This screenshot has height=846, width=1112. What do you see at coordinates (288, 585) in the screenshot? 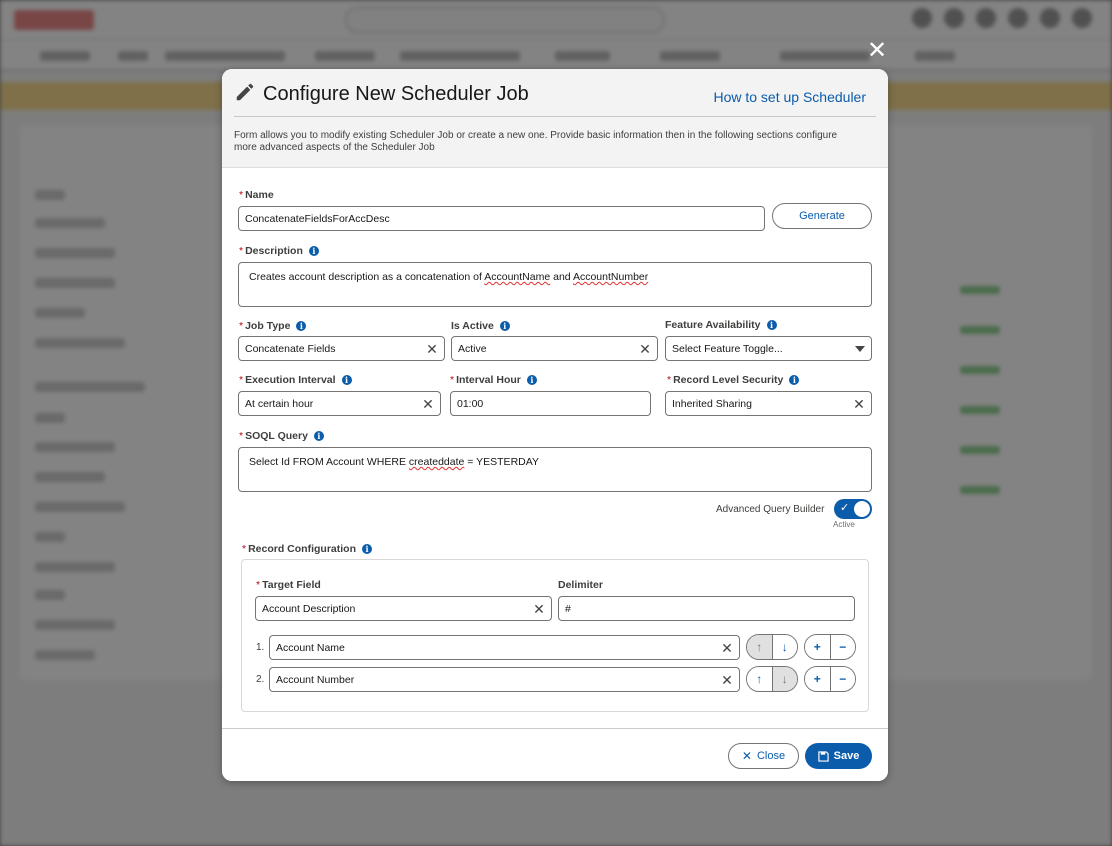
I see `target-field-label: * Target Field` at bounding box center [288, 585].